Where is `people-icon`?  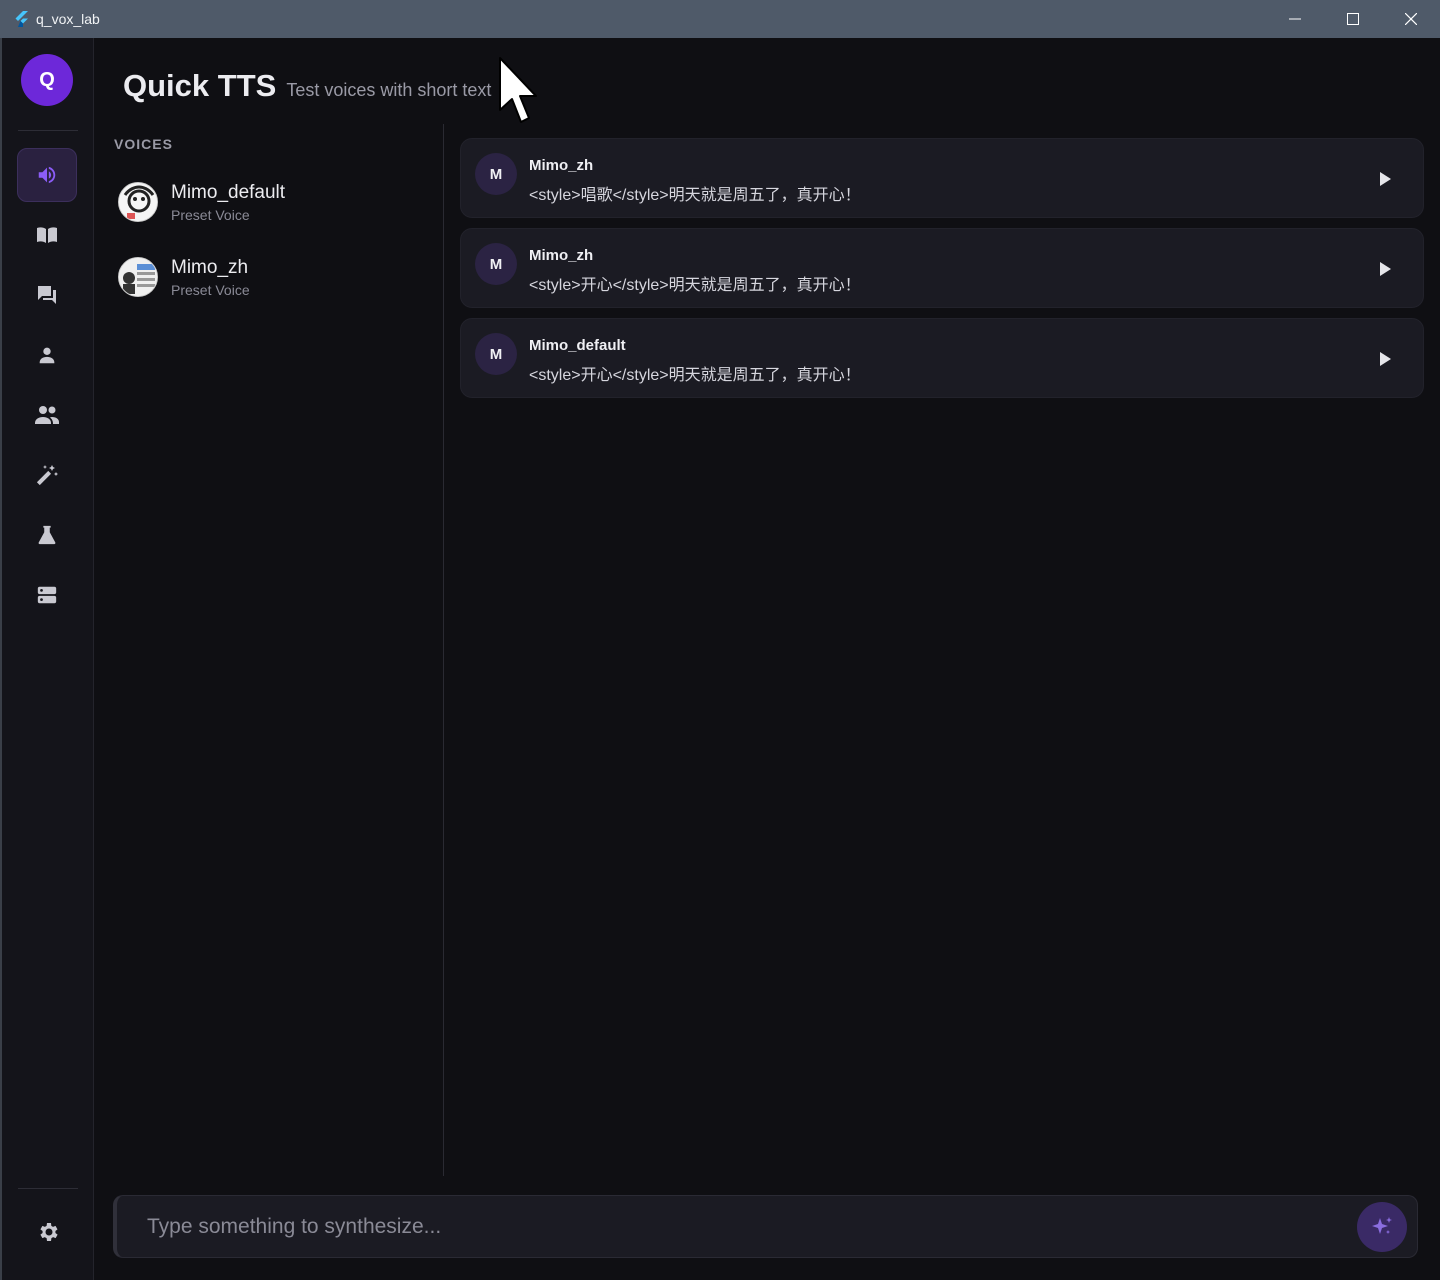
people-icon is located at coordinates (47, 415).